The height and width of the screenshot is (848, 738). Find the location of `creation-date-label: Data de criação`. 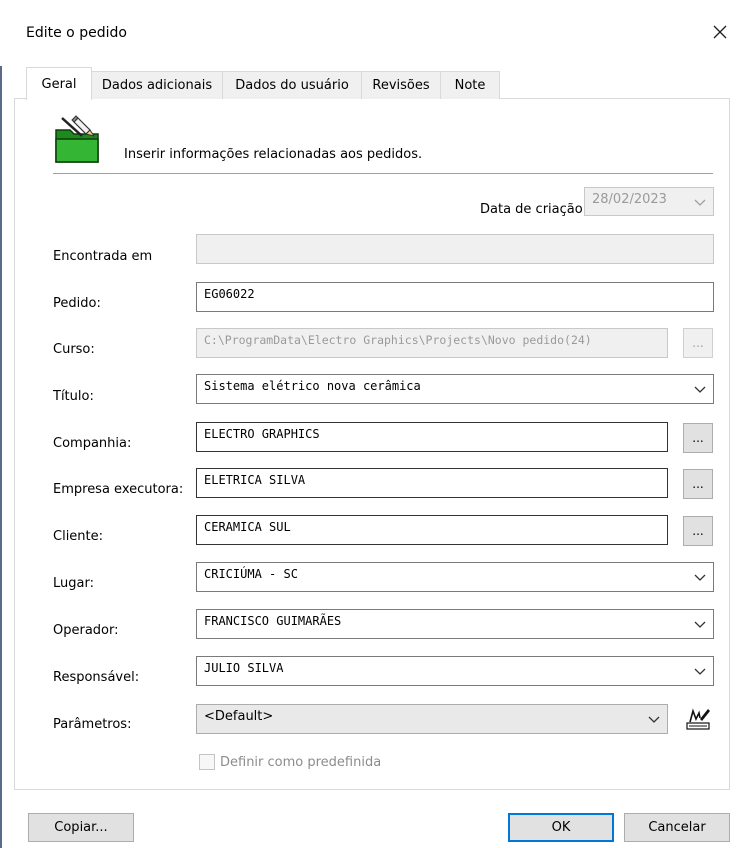

creation-date-label: Data de criação is located at coordinates (531, 209).